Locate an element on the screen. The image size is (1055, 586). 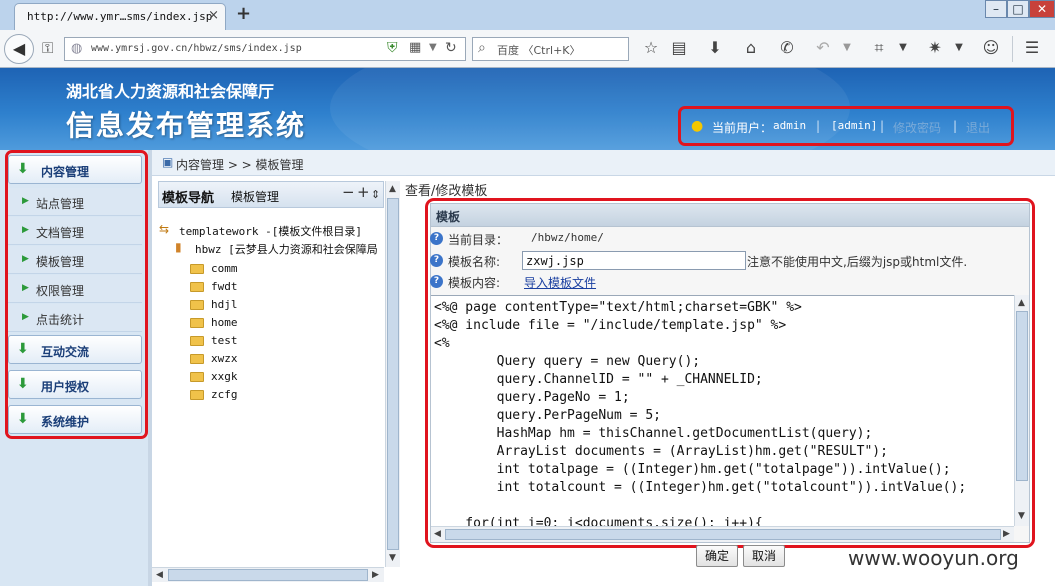
window-close-button: ✕ is located at coordinates (1042, 9).